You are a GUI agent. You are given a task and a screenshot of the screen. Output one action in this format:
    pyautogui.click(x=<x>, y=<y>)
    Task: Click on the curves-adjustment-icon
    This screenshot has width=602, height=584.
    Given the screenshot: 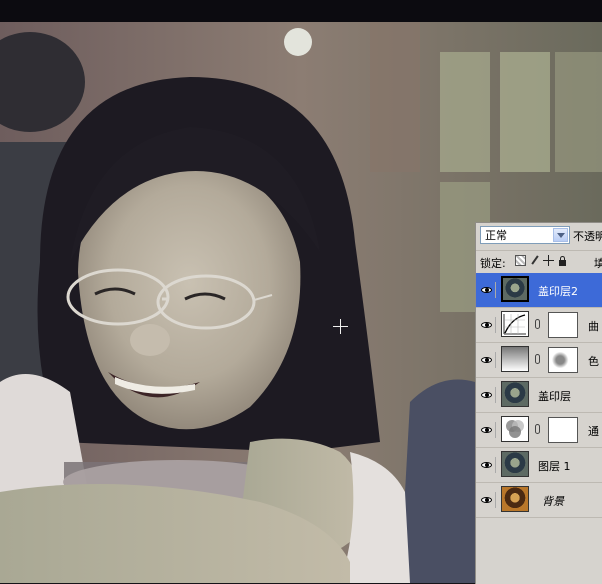 What is the action you would take?
    pyautogui.click(x=515, y=324)
    